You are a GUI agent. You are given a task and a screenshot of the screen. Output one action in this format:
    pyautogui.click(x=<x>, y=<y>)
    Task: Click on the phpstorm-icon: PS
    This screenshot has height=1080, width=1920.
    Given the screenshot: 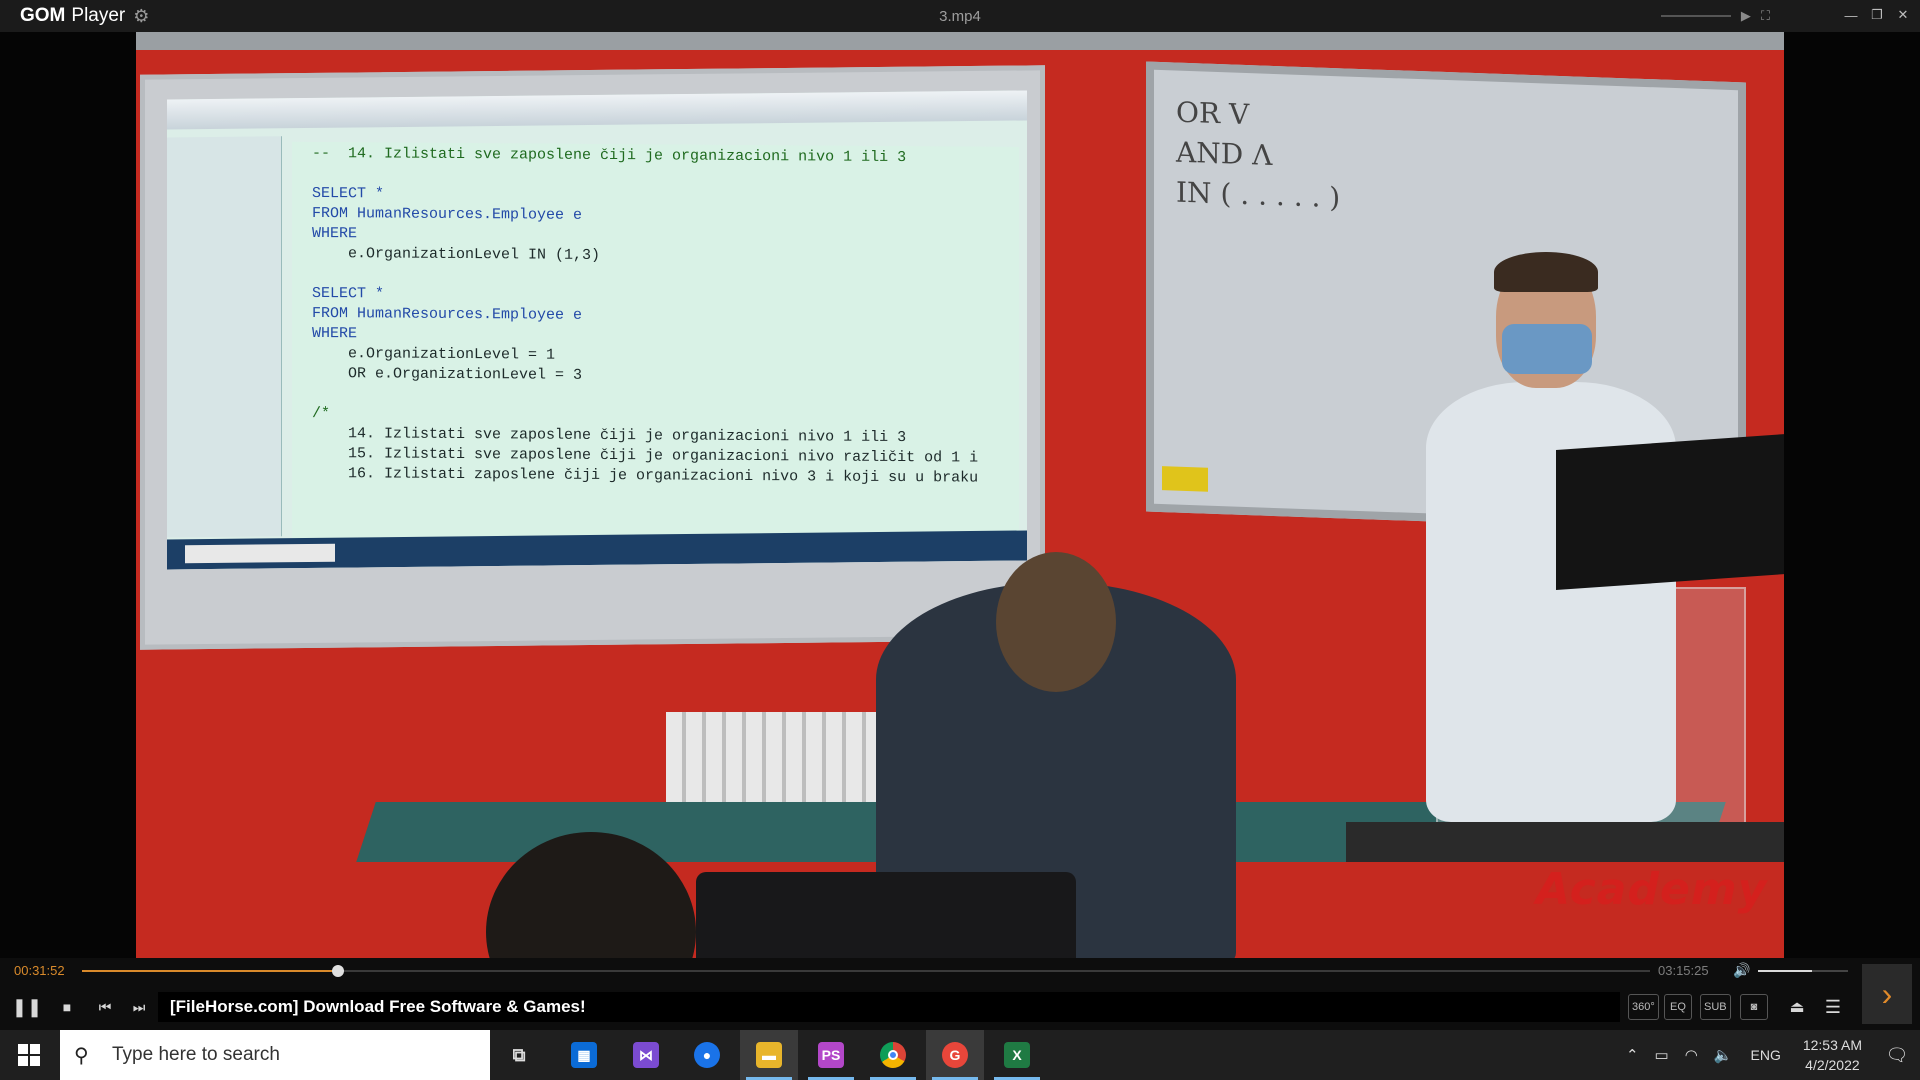 What is the action you would take?
    pyautogui.click(x=831, y=1055)
    